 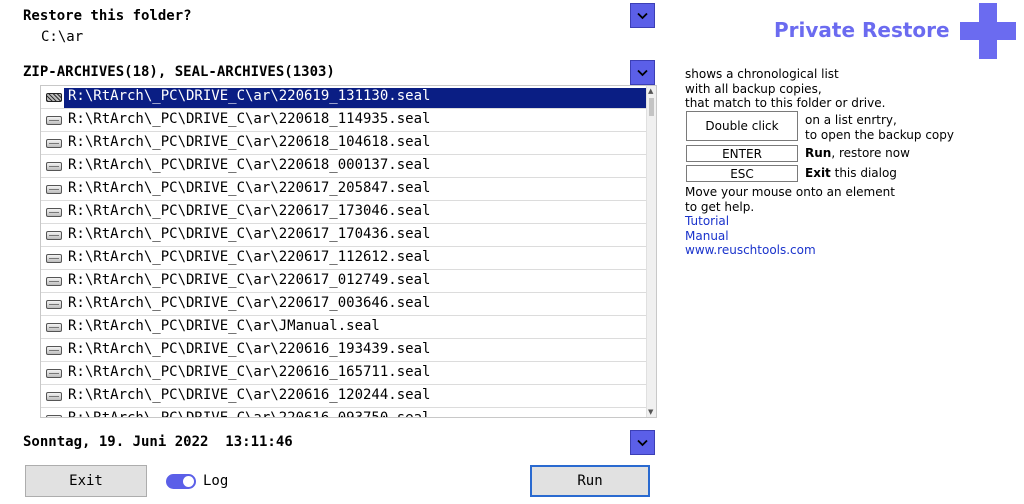 I want to click on enter-desc-rest: , restore now, so click(x=870, y=153).